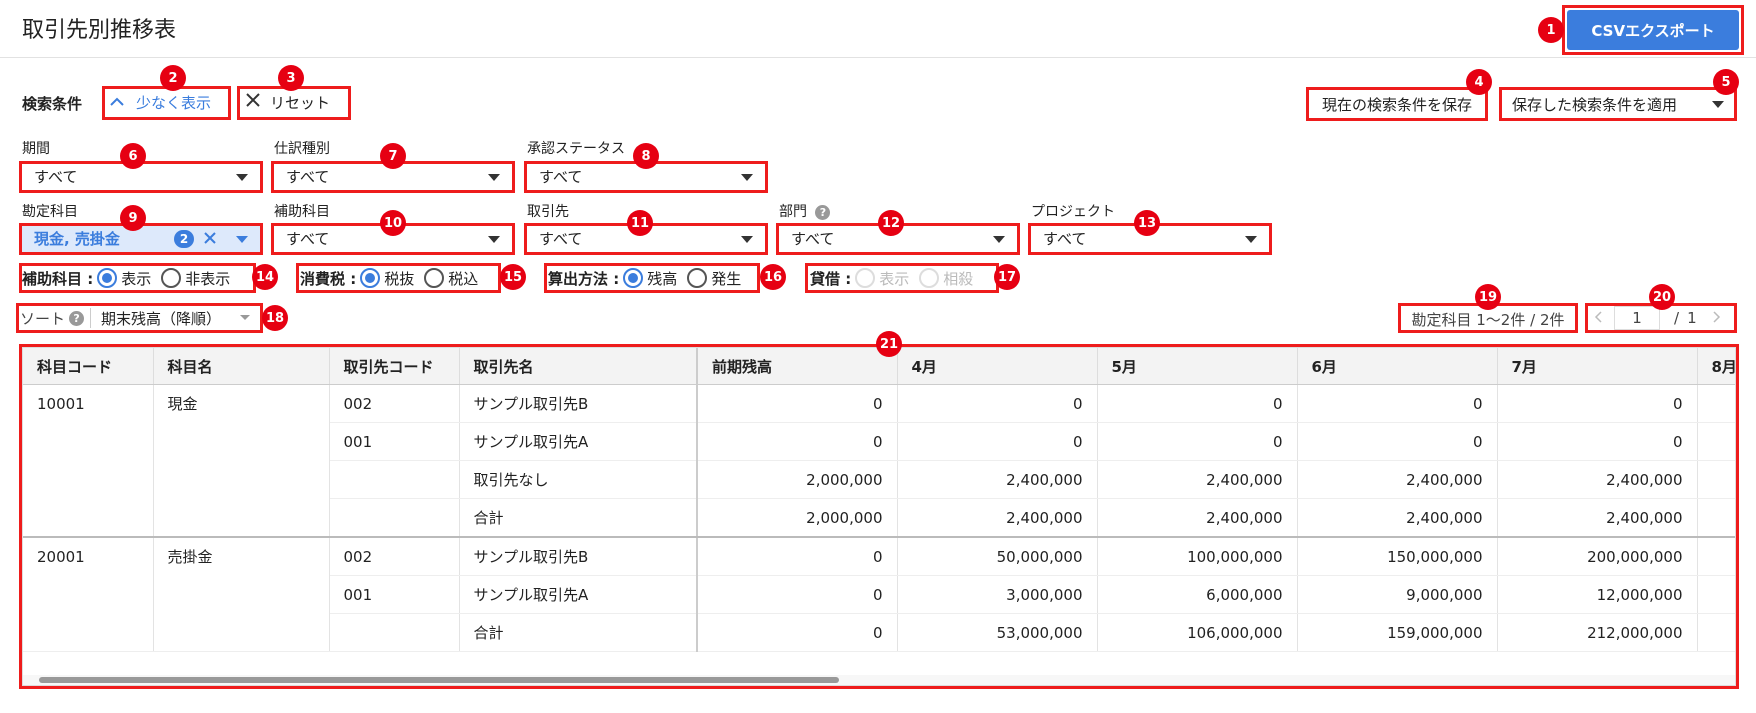  Describe the element at coordinates (773, 277) in the screenshot. I see `badge-16: 16` at that location.